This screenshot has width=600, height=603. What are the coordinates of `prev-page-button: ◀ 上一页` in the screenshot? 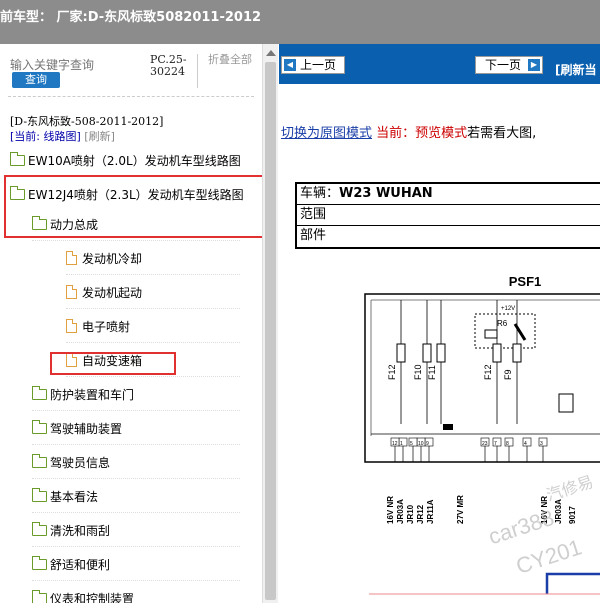 It's located at (313, 65).